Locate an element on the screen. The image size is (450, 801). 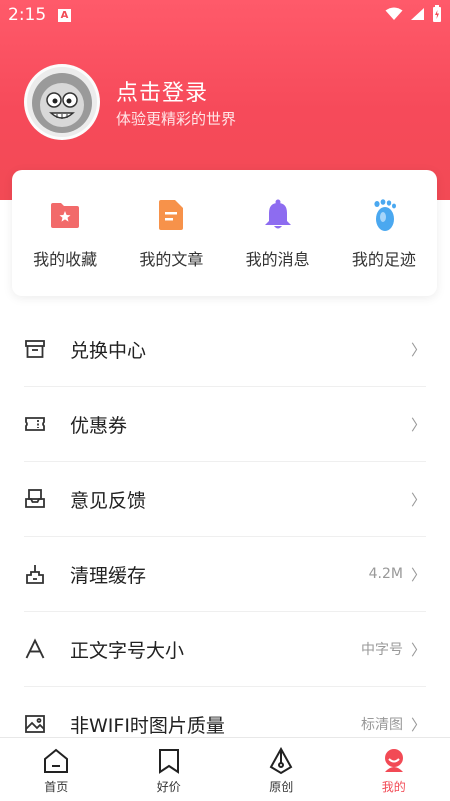
status-time: 2:15 is located at coordinates (27, 15).